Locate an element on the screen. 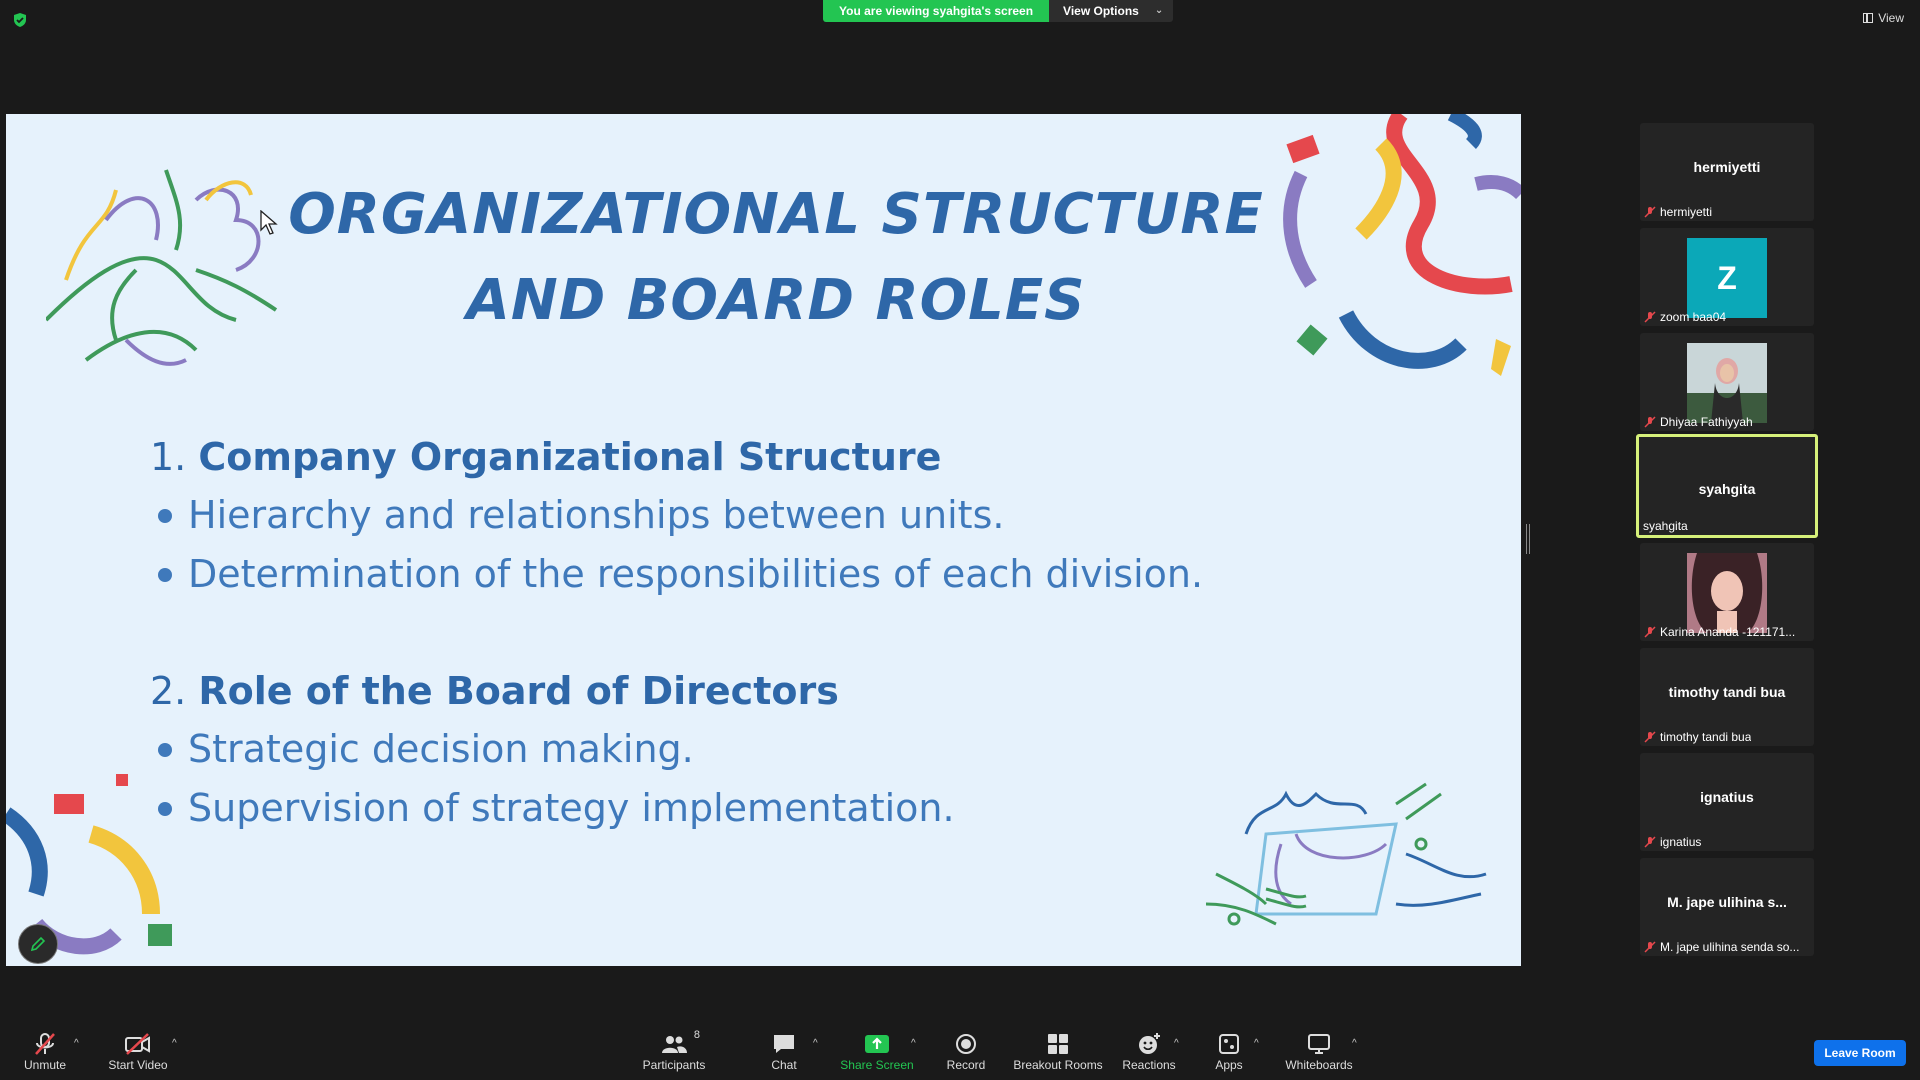  apps-icon is located at coordinates (1229, 1044).